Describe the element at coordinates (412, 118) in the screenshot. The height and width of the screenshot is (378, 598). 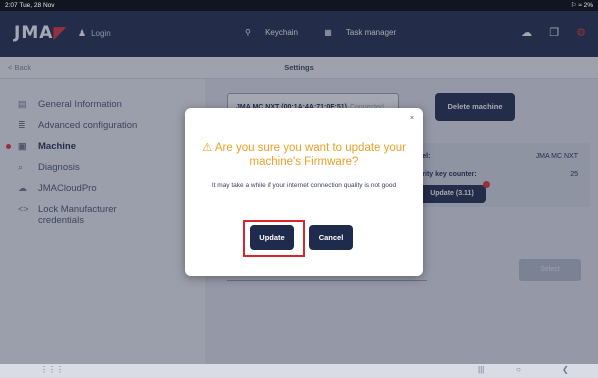
I see `close-icon: ×` at that location.